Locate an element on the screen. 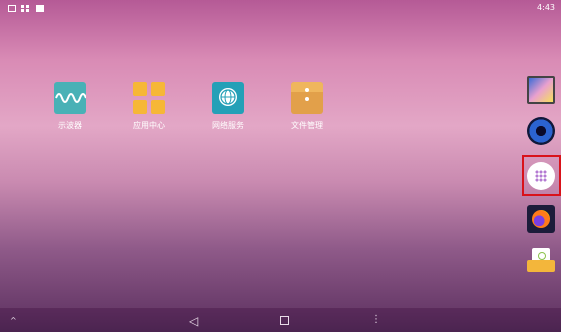  nav-home-button is located at coordinates (284, 320).